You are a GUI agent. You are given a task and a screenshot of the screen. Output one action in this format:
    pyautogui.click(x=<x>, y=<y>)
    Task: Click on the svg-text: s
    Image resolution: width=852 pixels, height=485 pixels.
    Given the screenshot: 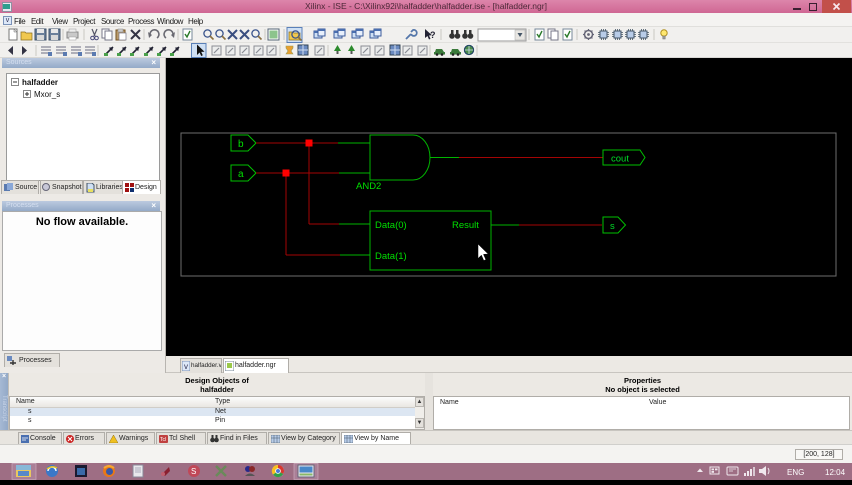 What is the action you would take?
    pyautogui.click(x=612, y=226)
    